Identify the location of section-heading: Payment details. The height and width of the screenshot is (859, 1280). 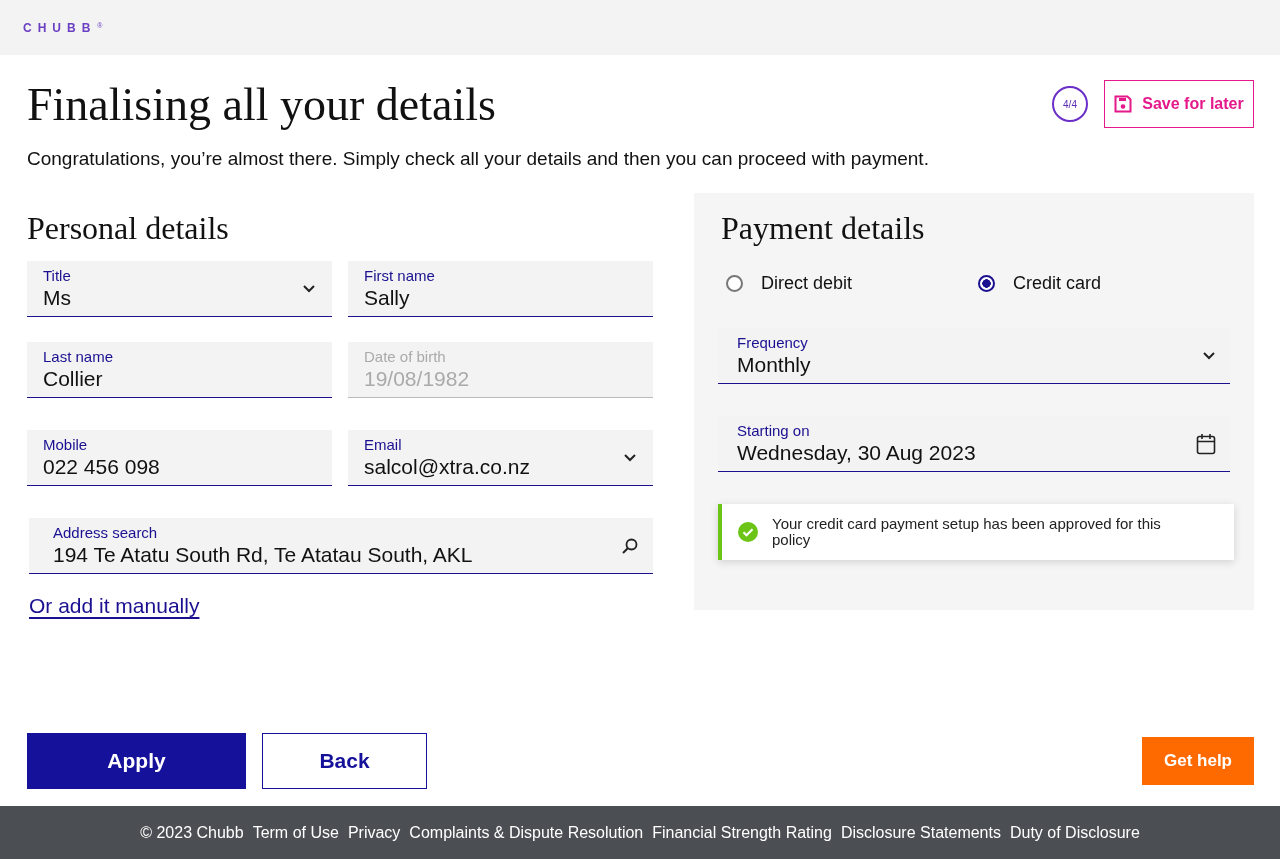
(823, 228).